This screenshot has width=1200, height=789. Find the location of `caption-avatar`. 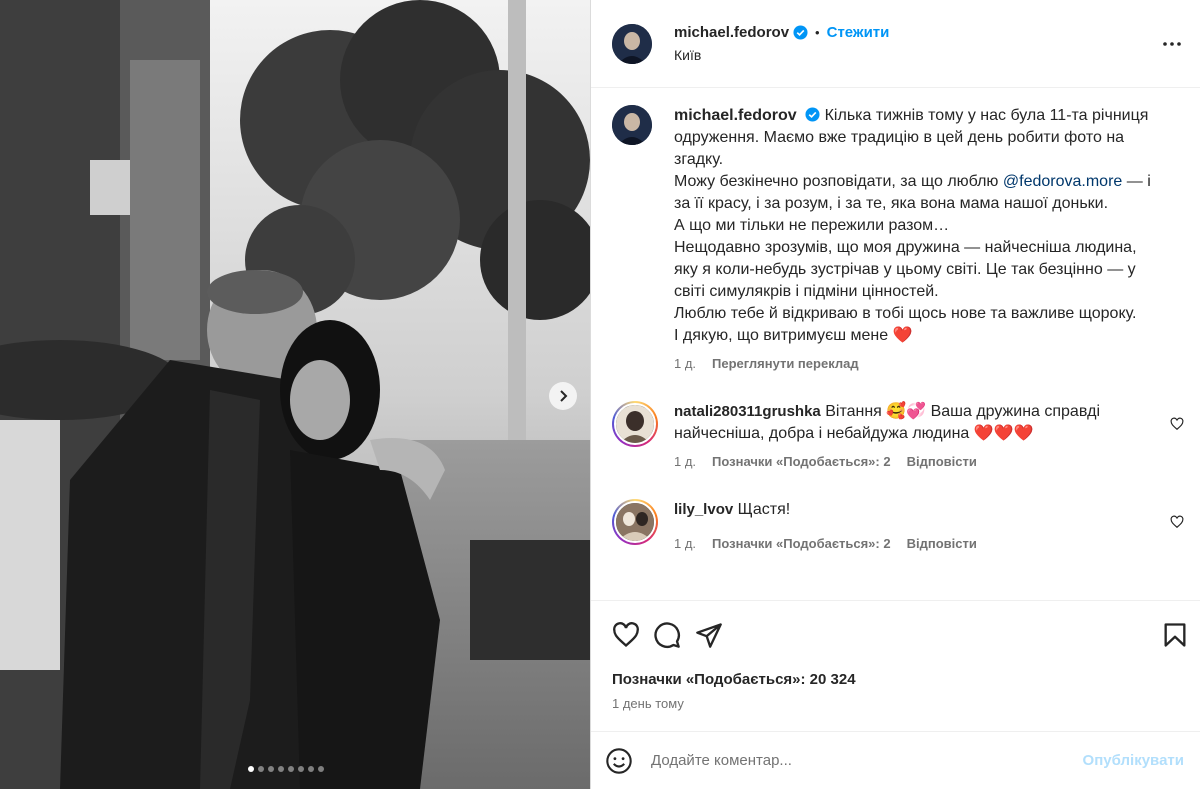

caption-avatar is located at coordinates (632, 125).